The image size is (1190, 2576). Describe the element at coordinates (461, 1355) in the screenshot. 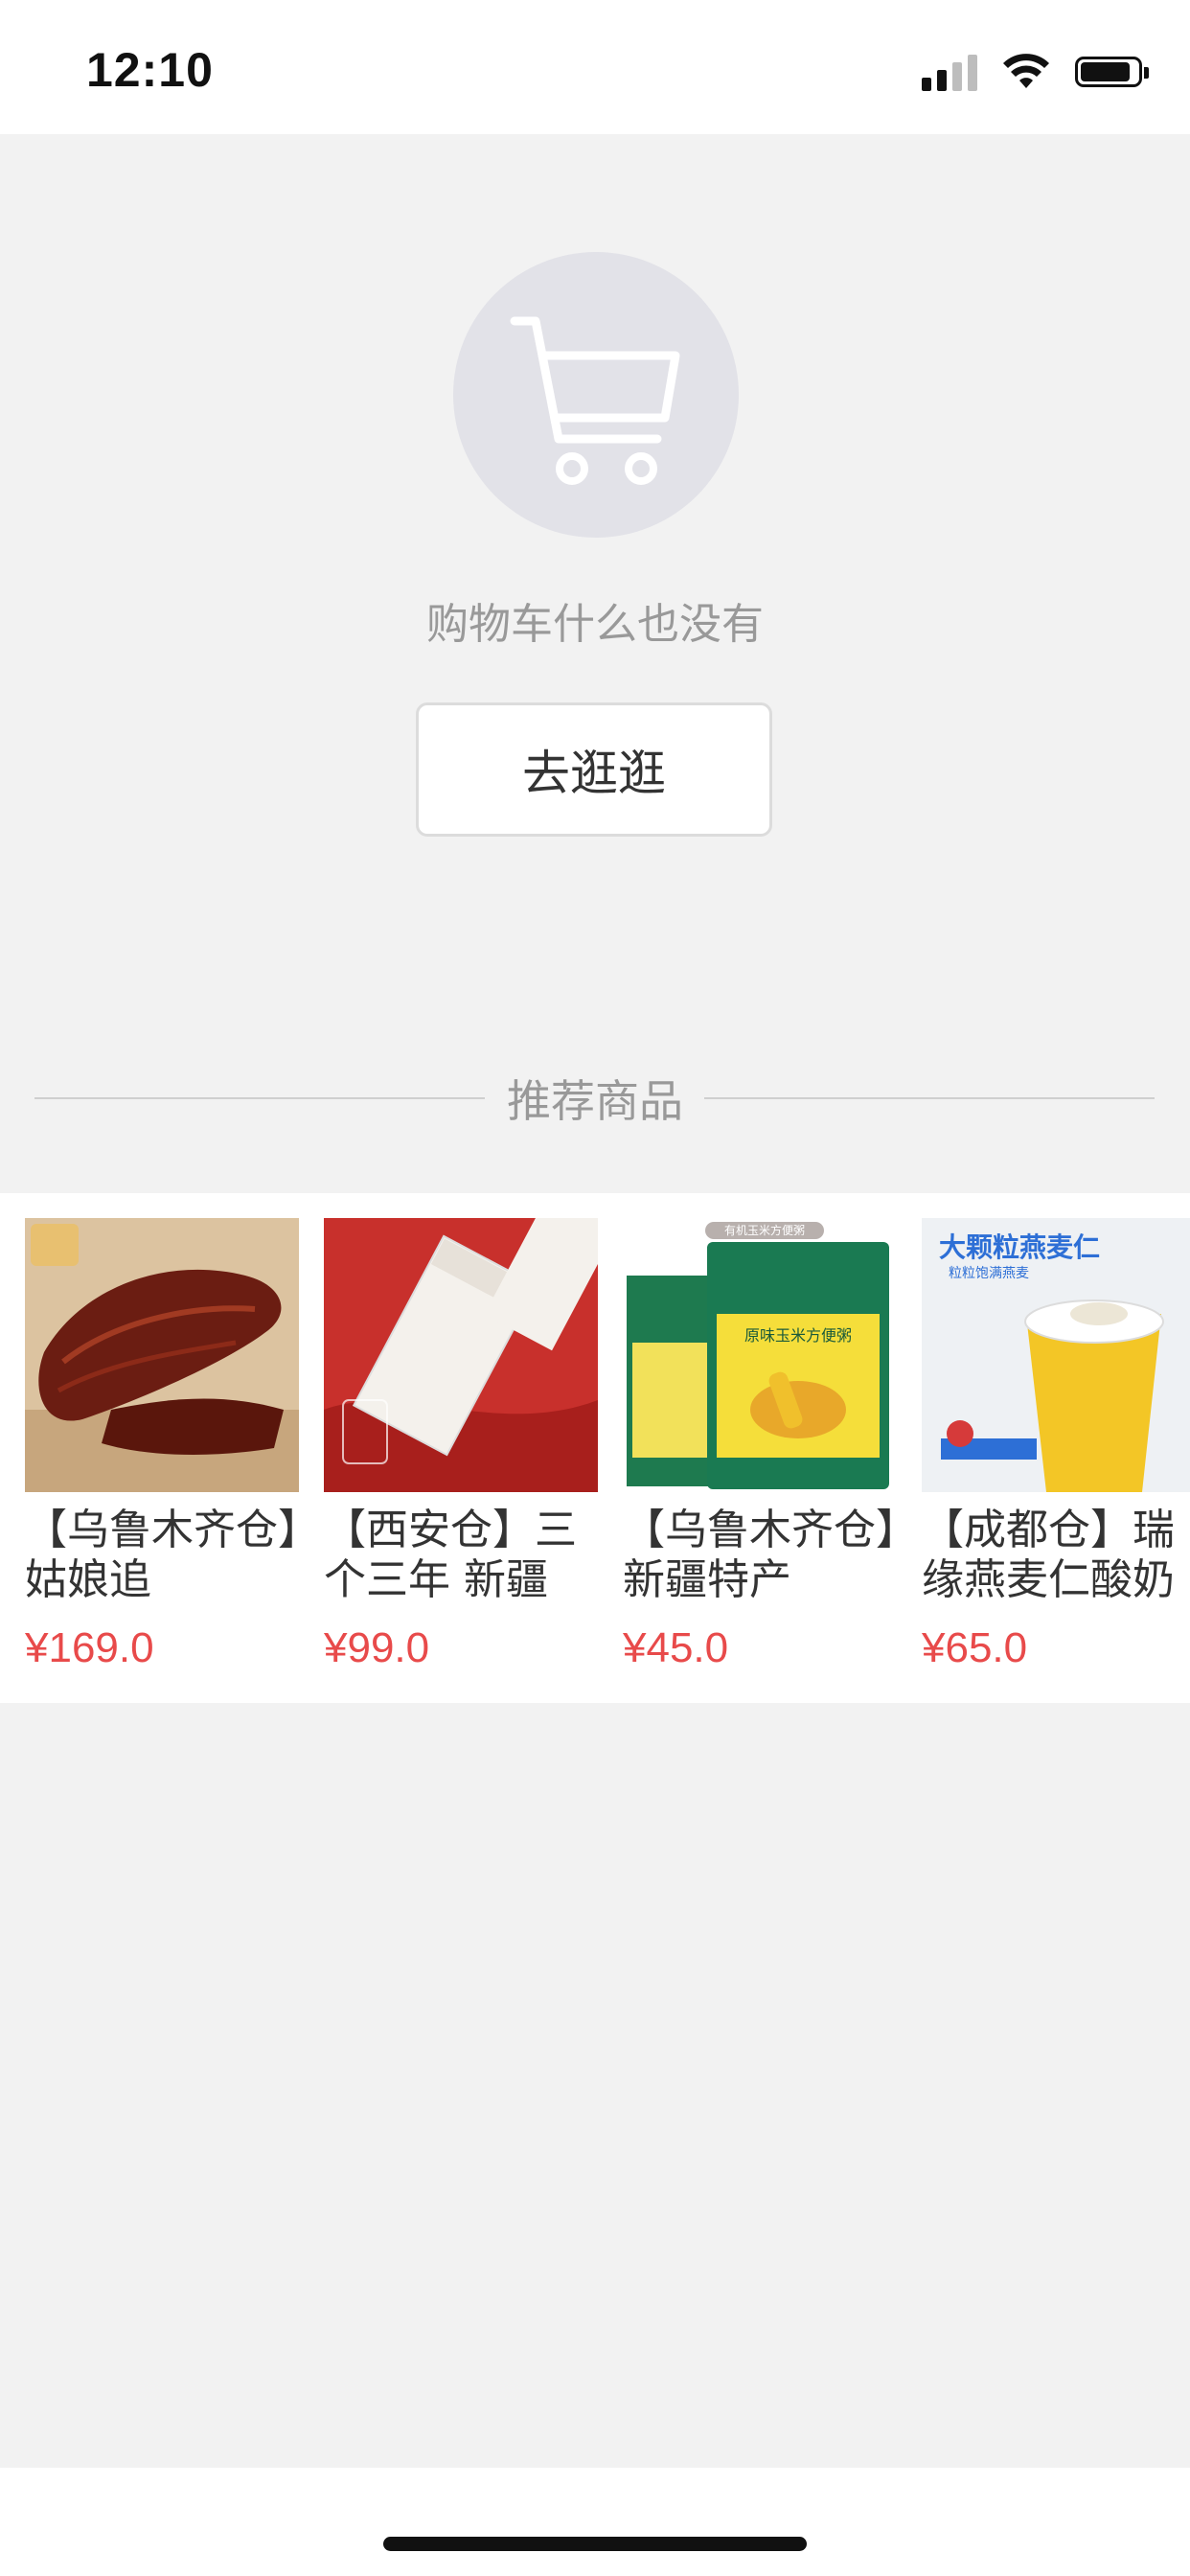

I see `product-image-milk-box` at that location.